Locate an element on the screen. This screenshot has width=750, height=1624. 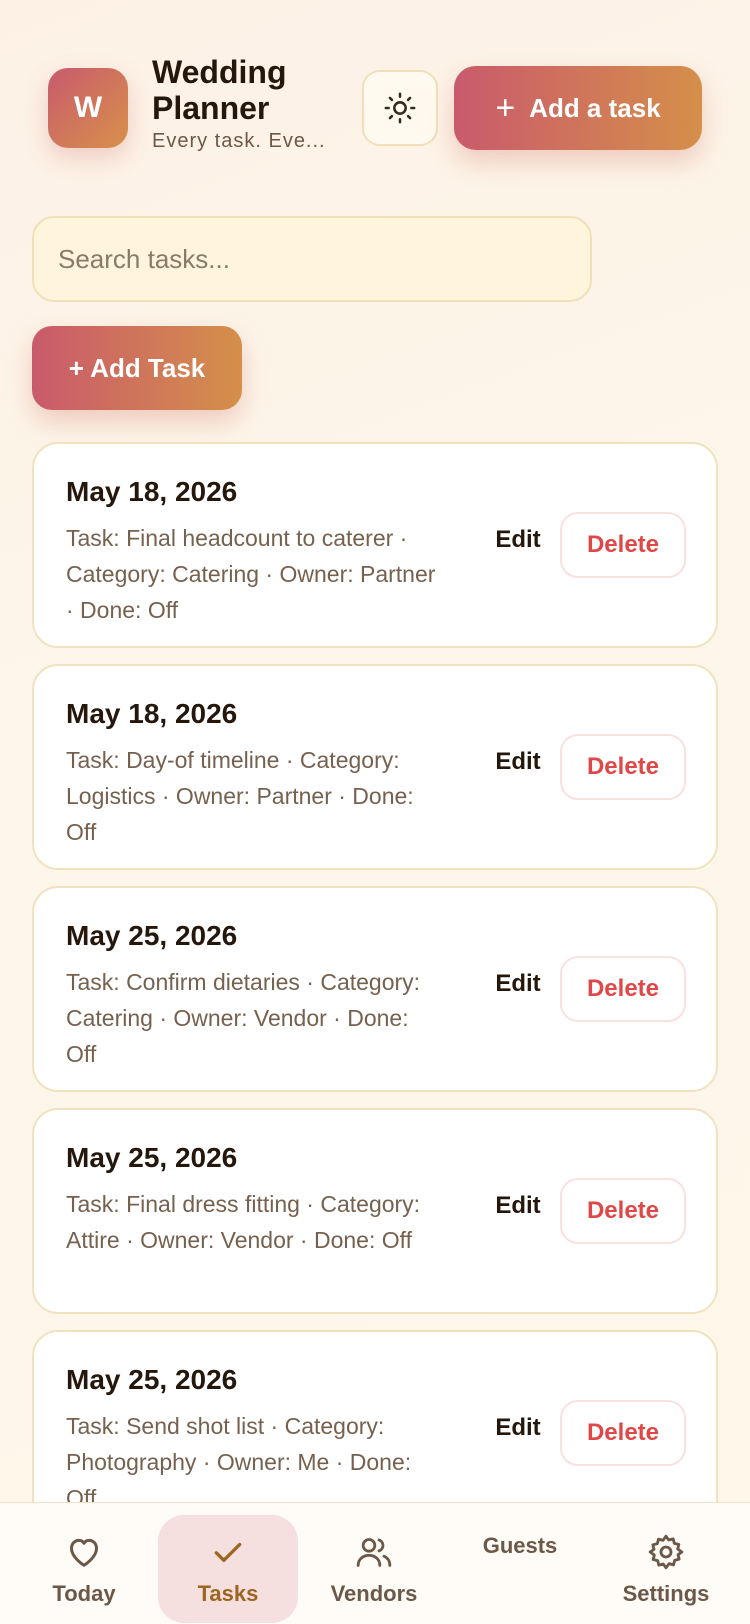
tab-today: Today is located at coordinates (84, 1569).